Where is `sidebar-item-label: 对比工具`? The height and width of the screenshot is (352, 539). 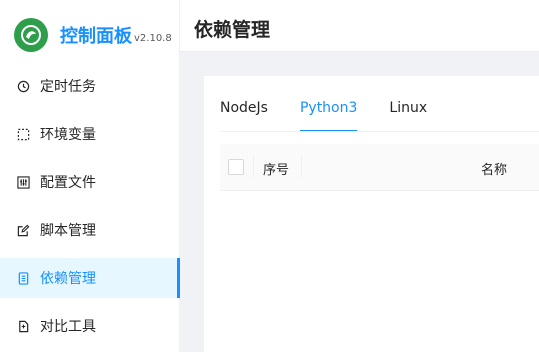
sidebar-item-label: 对比工具 is located at coordinates (68, 327).